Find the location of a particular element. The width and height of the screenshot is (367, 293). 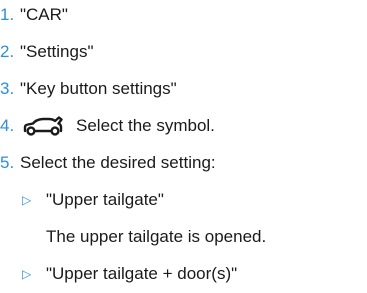

step-4: 4. Select the symbol. is located at coordinates (107, 126).